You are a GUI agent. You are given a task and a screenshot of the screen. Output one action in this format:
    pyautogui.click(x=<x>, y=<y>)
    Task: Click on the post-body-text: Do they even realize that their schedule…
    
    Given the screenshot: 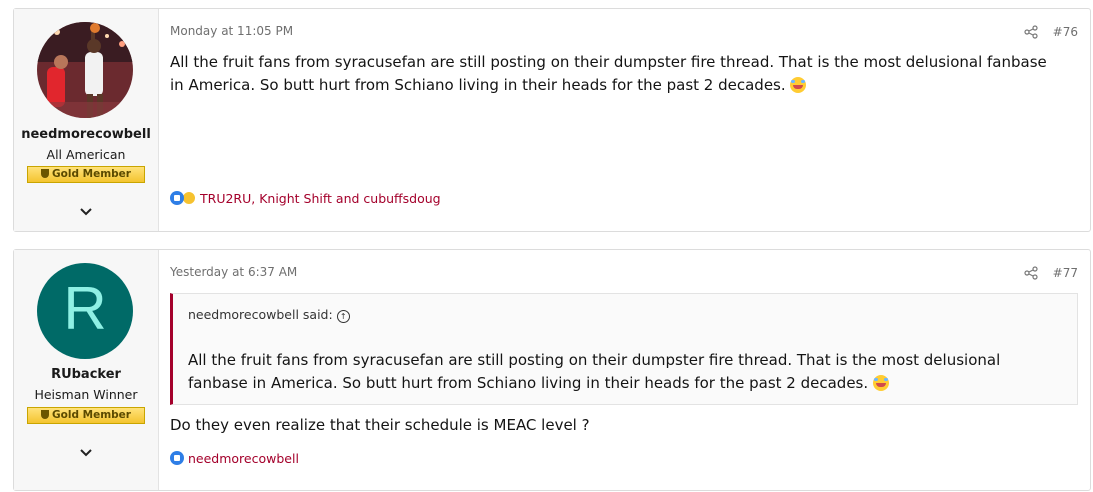 What is the action you would take?
    pyautogui.click(x=380, y=425)
    